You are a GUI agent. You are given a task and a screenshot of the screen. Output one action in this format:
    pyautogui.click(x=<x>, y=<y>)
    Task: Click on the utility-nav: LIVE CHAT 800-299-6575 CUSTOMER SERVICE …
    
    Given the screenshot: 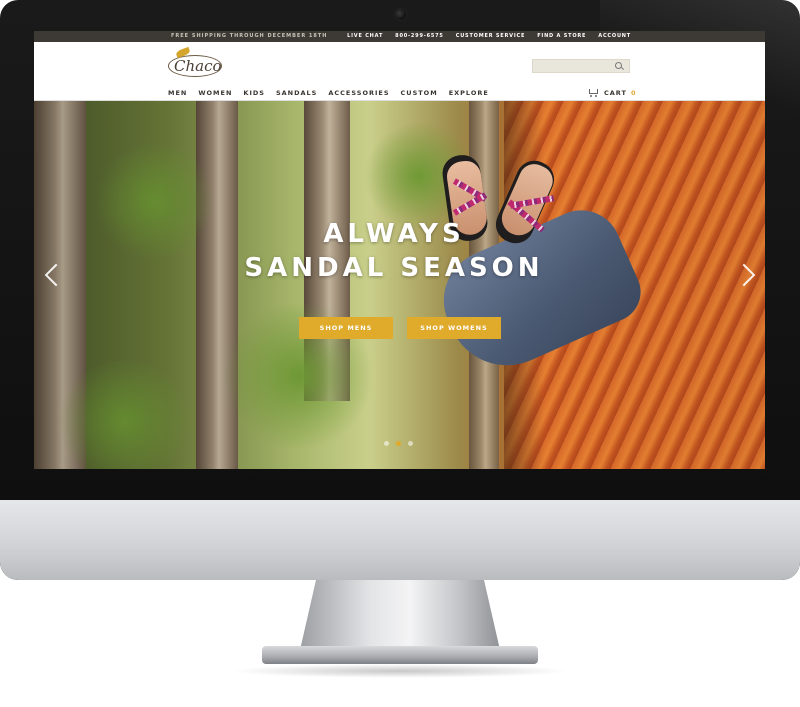 What is the action you would take?
    pyautogui.click(x=489, y=36)
    